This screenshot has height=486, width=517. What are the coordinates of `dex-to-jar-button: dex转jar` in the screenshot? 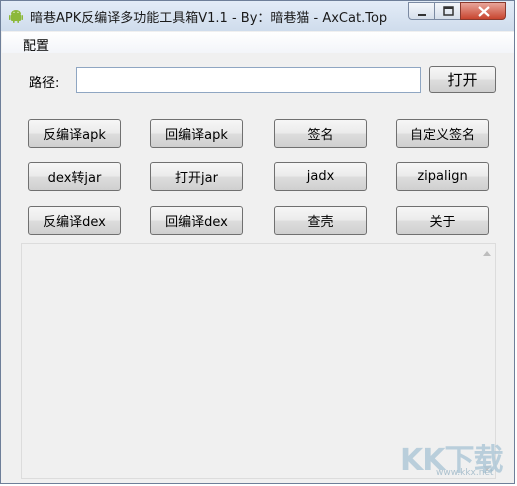 It's located at (74, 176).